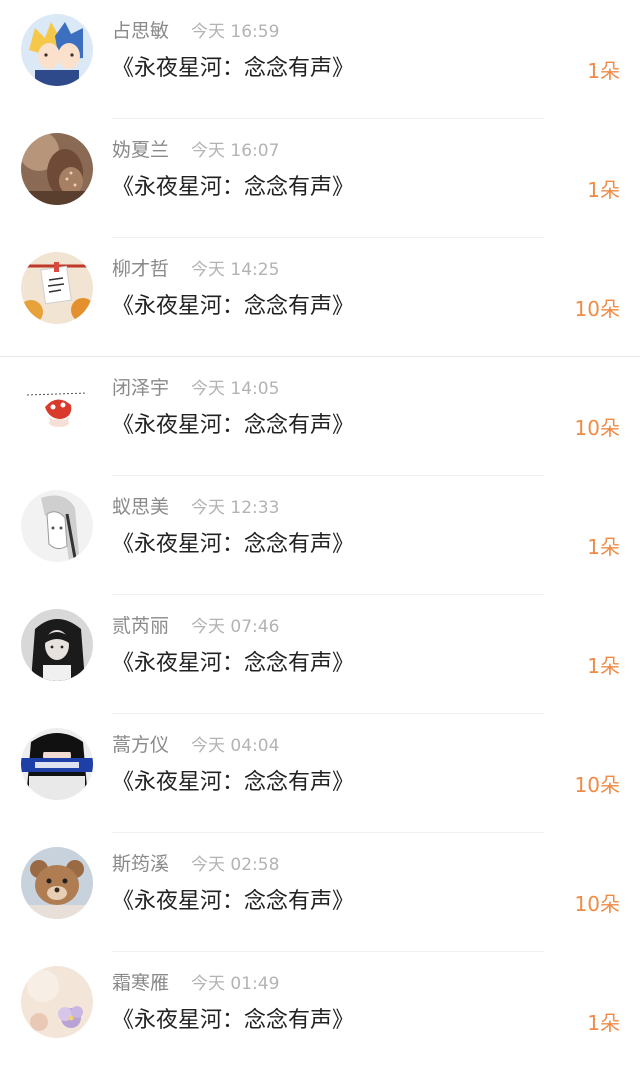 The width and height of the screenshot is (640, 1071). Describe the element at coordinates (141, 31) in the screenshot. I see `sender-name: 占思敏` at that location.